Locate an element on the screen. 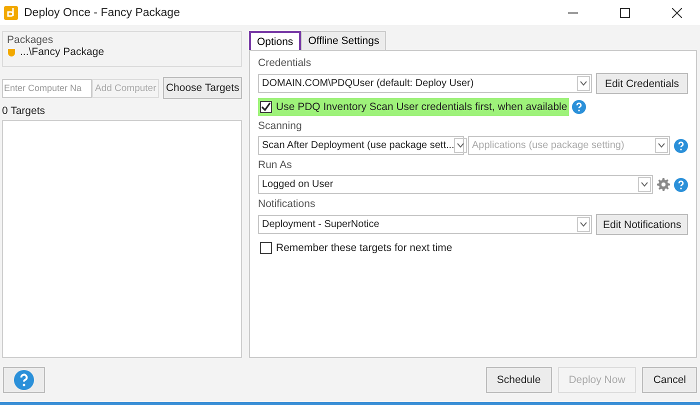  notifications-dropdown: Deployment - SuperNotice is located at coordinates (425, 224).